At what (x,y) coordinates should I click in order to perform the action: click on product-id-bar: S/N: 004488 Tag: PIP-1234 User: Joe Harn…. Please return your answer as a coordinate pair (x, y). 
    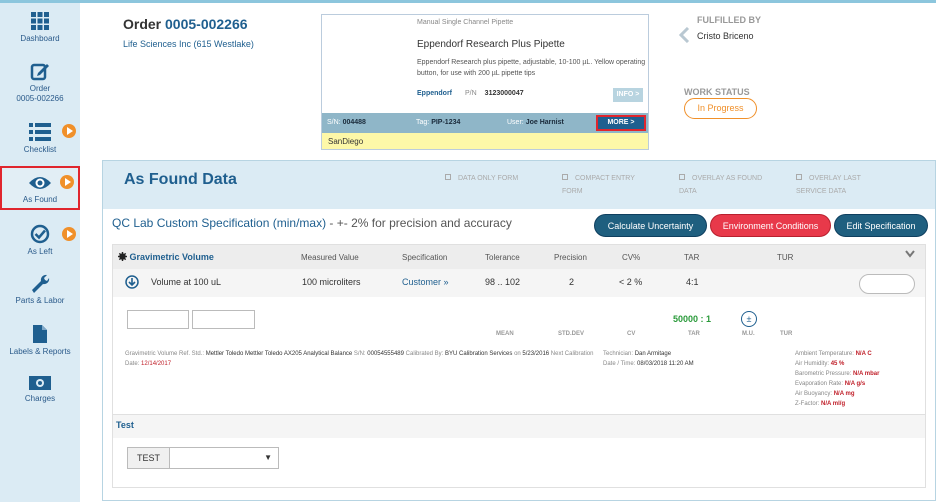
    Looking at the image, I should click on (485, 123).